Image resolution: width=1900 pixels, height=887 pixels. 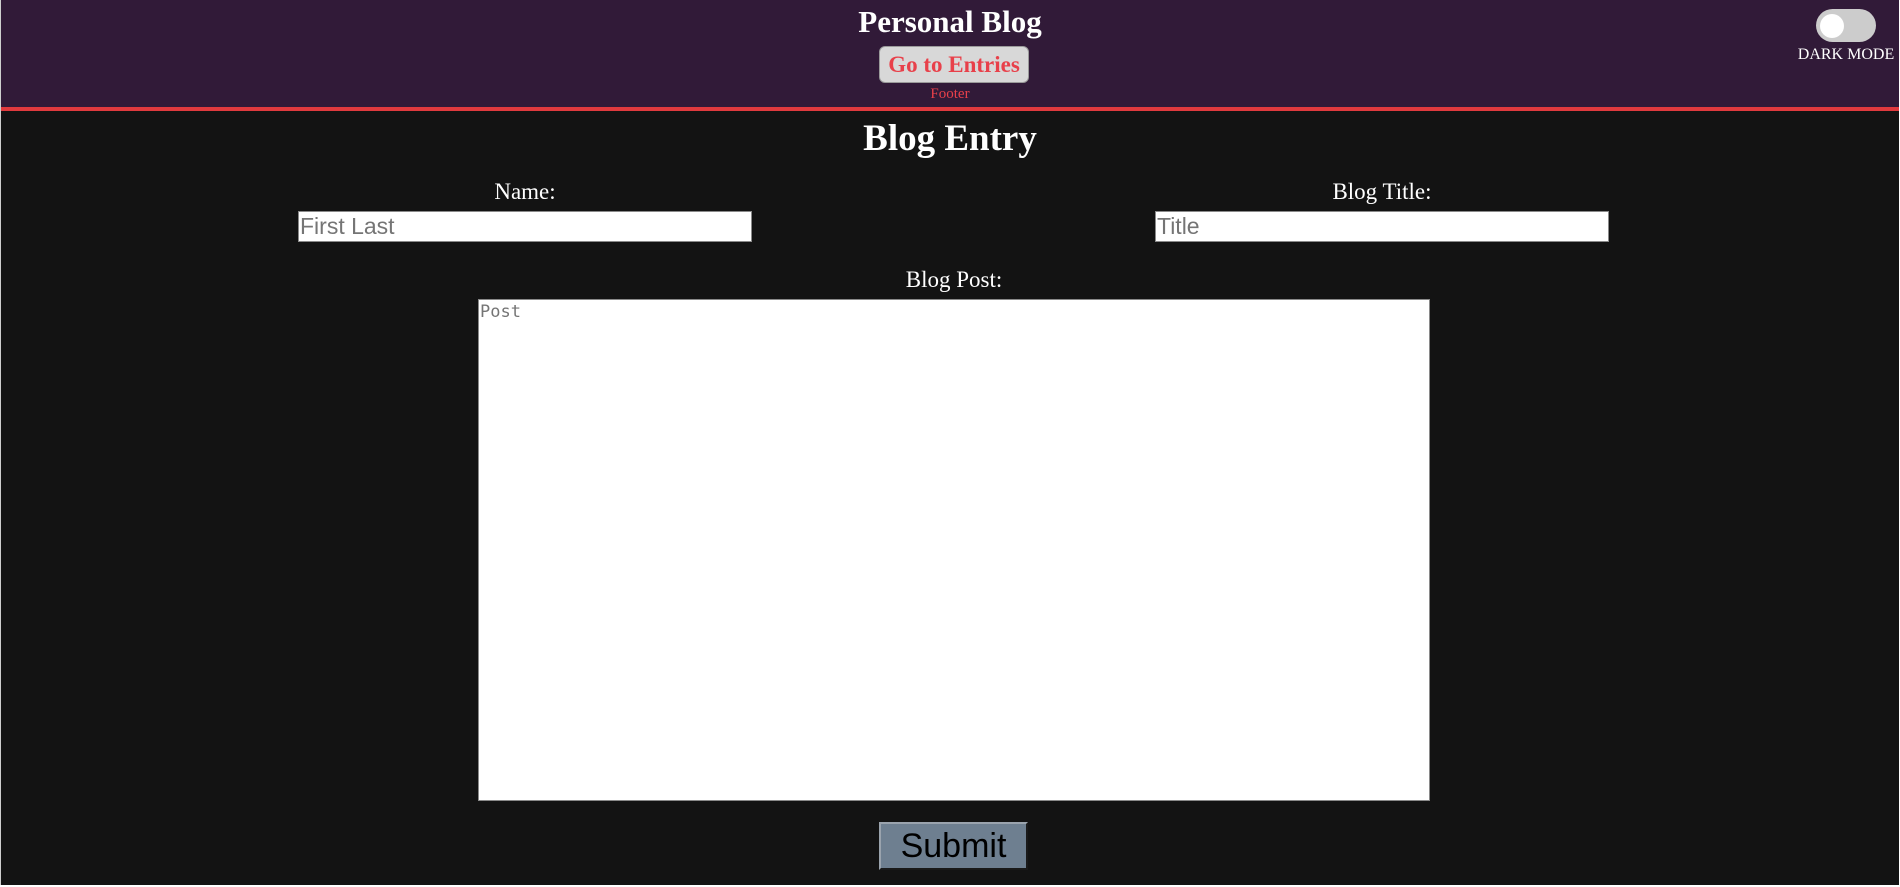 What do you see at coordinates (1382, 226) in the screenshot?
I see `blog-title-input` at bounding box center [1382, 226].